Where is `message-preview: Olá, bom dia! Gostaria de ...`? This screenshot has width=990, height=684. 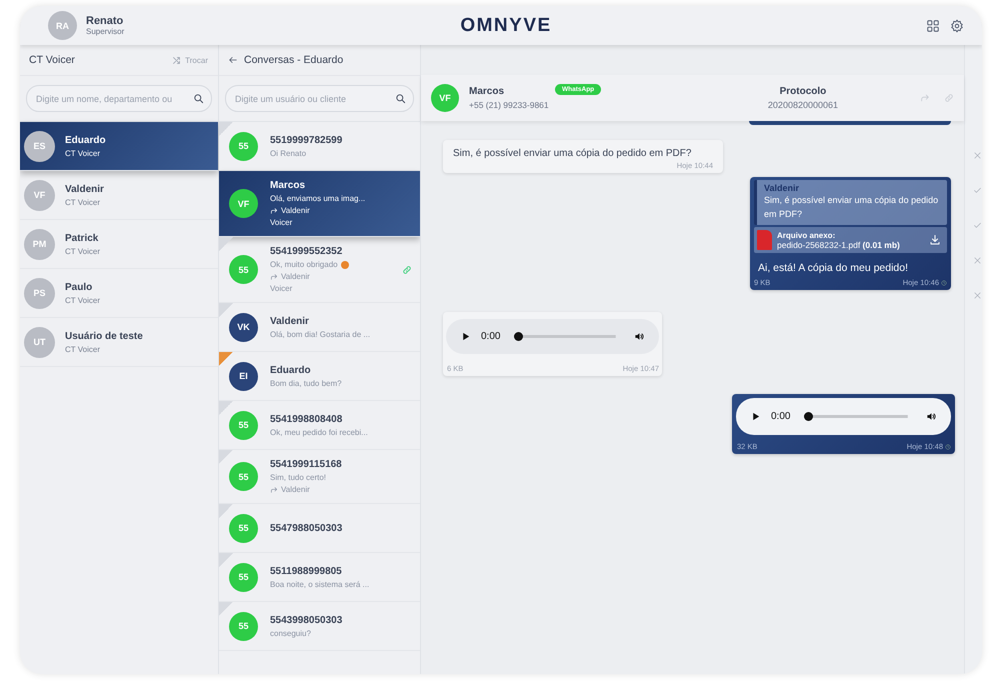
message-preview: Olá, bom dia! Gostaria de ... is located at coordinates (320, 334).